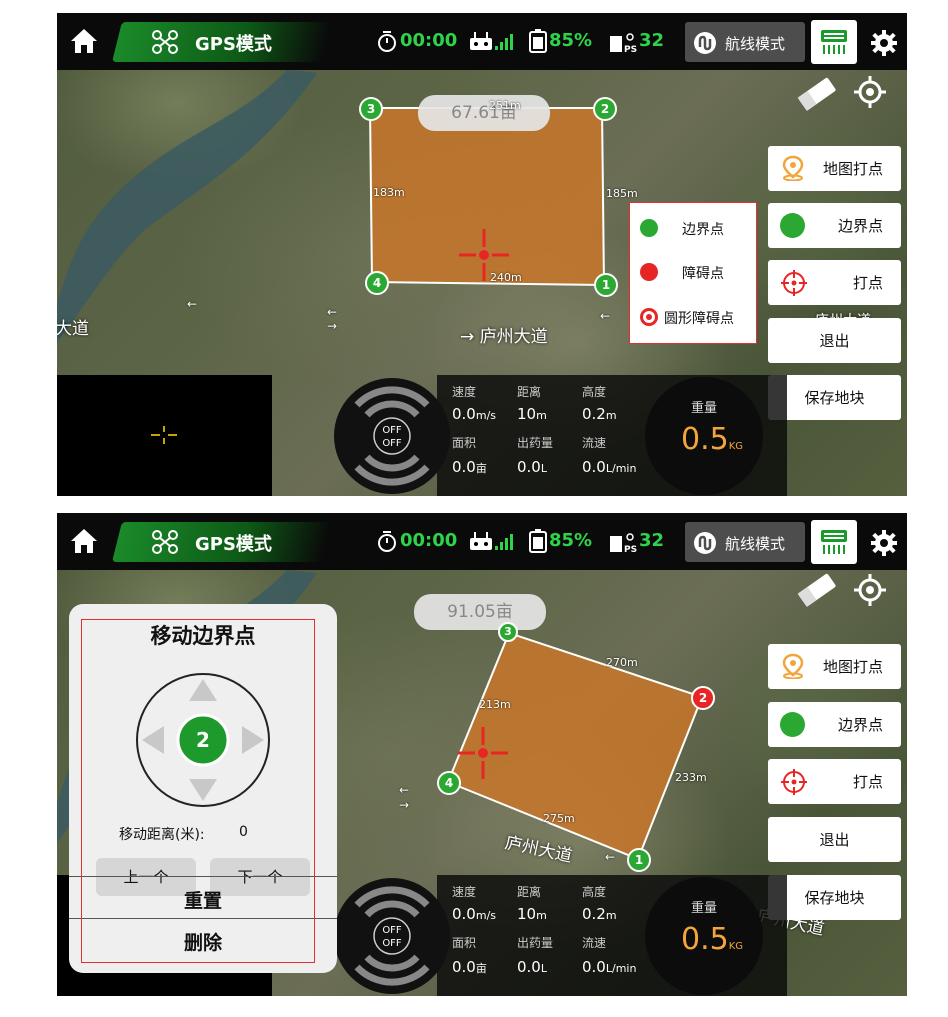 The width and height of the screenshot is (948, 1017). Describe the element at coordinates (599, 414) in the screenshot. I see `height-value: 0.2m` at that location.